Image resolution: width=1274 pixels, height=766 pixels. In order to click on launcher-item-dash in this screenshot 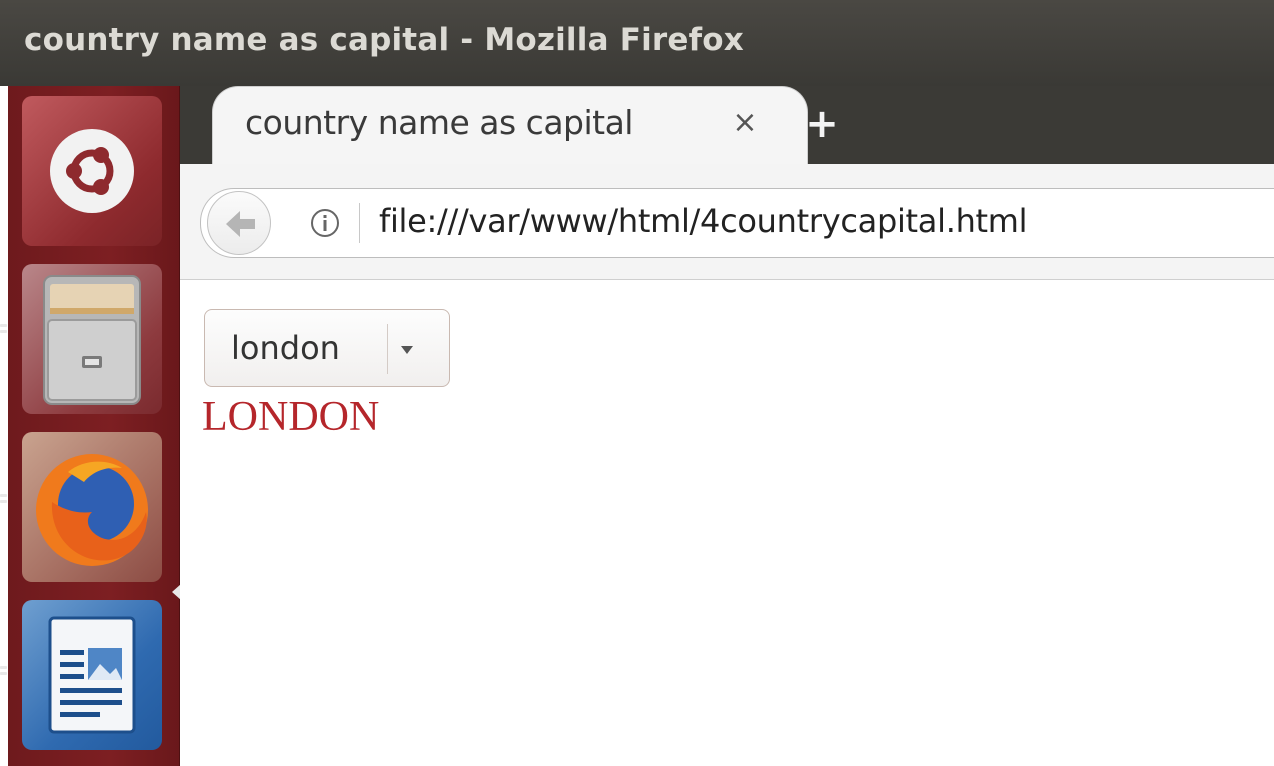, I will do `click(92, 171)`.